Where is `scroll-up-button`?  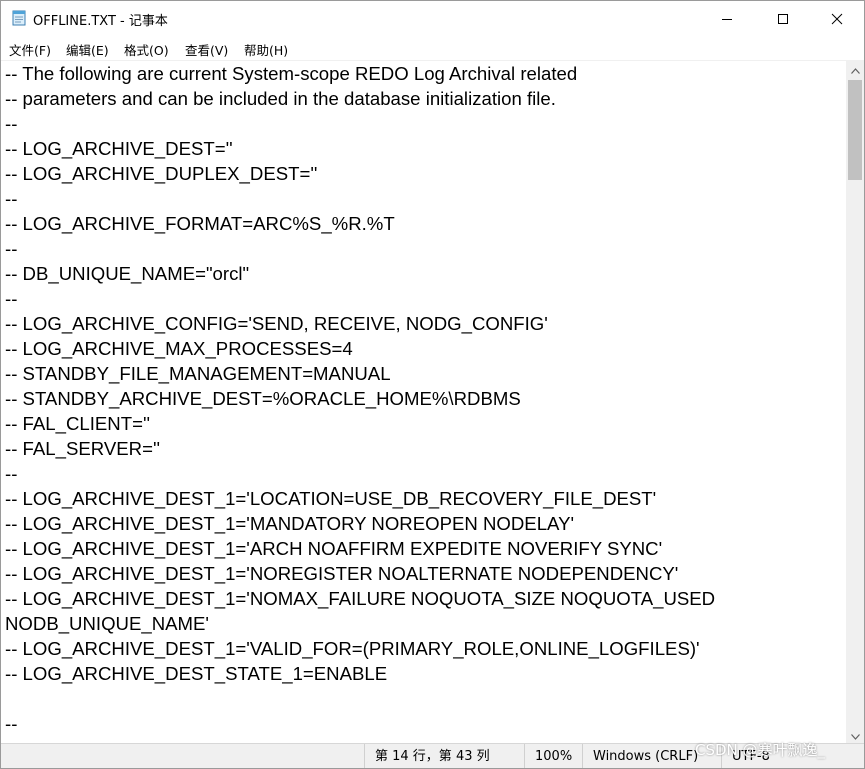 scroll-up-button is located at coordinates (855, 68).